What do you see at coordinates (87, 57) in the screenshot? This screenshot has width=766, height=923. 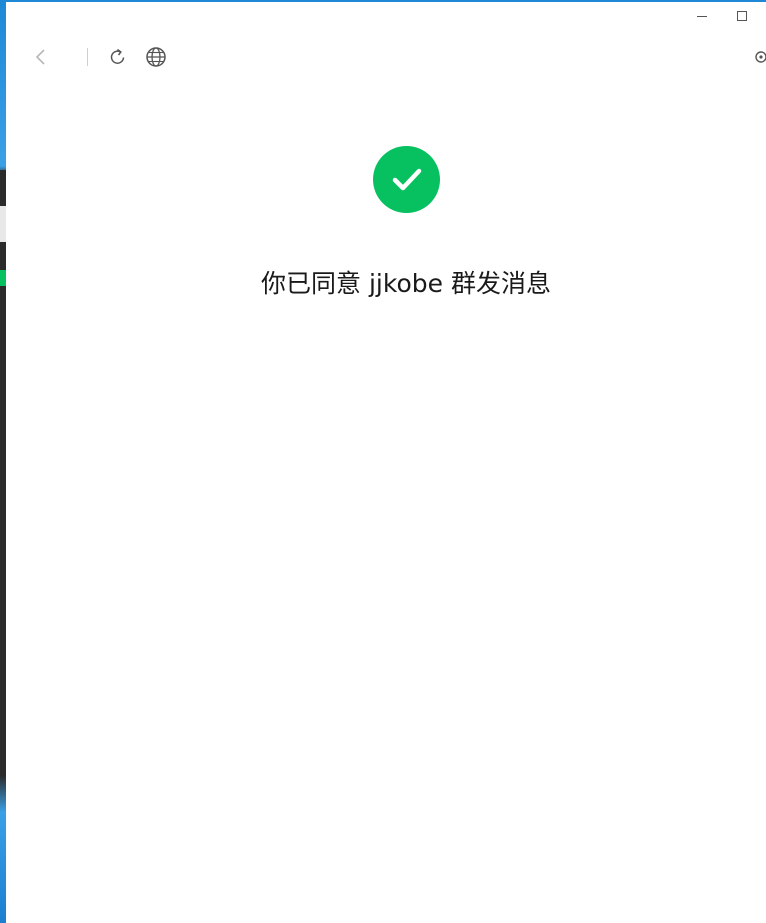 I see `toolbar-divider` at bounding box center [87, 57].